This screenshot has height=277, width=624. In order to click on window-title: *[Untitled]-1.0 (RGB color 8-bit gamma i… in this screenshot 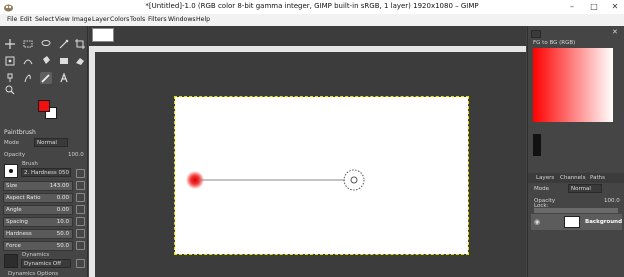, I will do `click(312, 6)`.